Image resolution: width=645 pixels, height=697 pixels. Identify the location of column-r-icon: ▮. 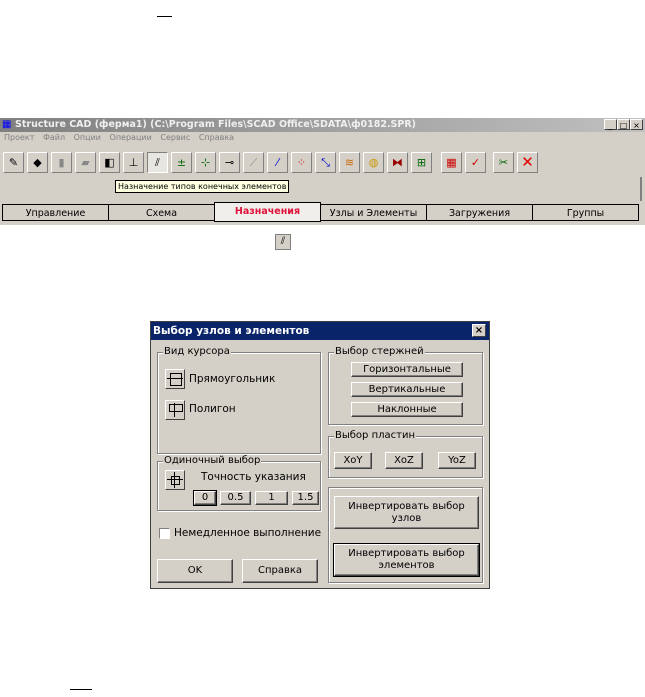
(61, 162).